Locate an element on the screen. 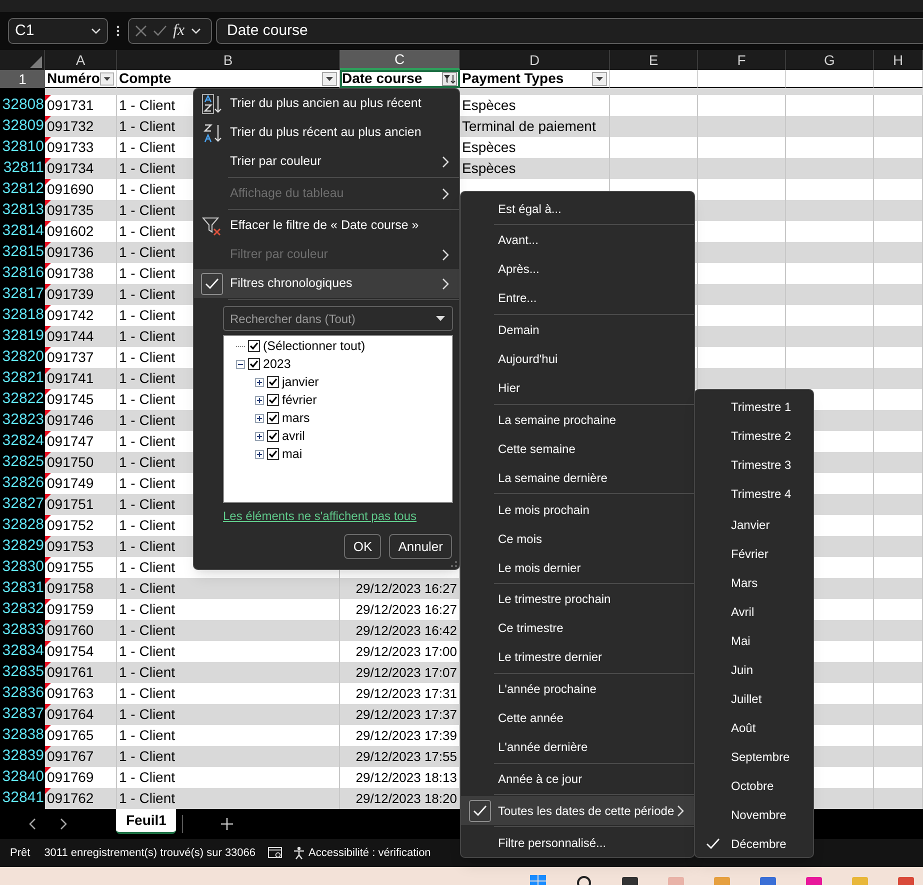 The height and width of the screenshot is (885, 923). resize-grip-icon is located at coordinates (454, 564).